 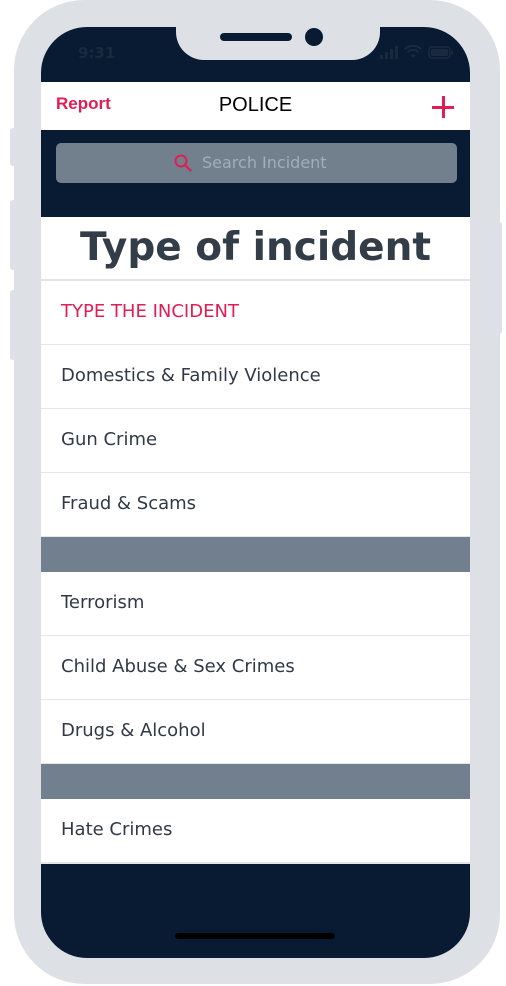 I want to click on plus-icon, so click(x=443, y=107).